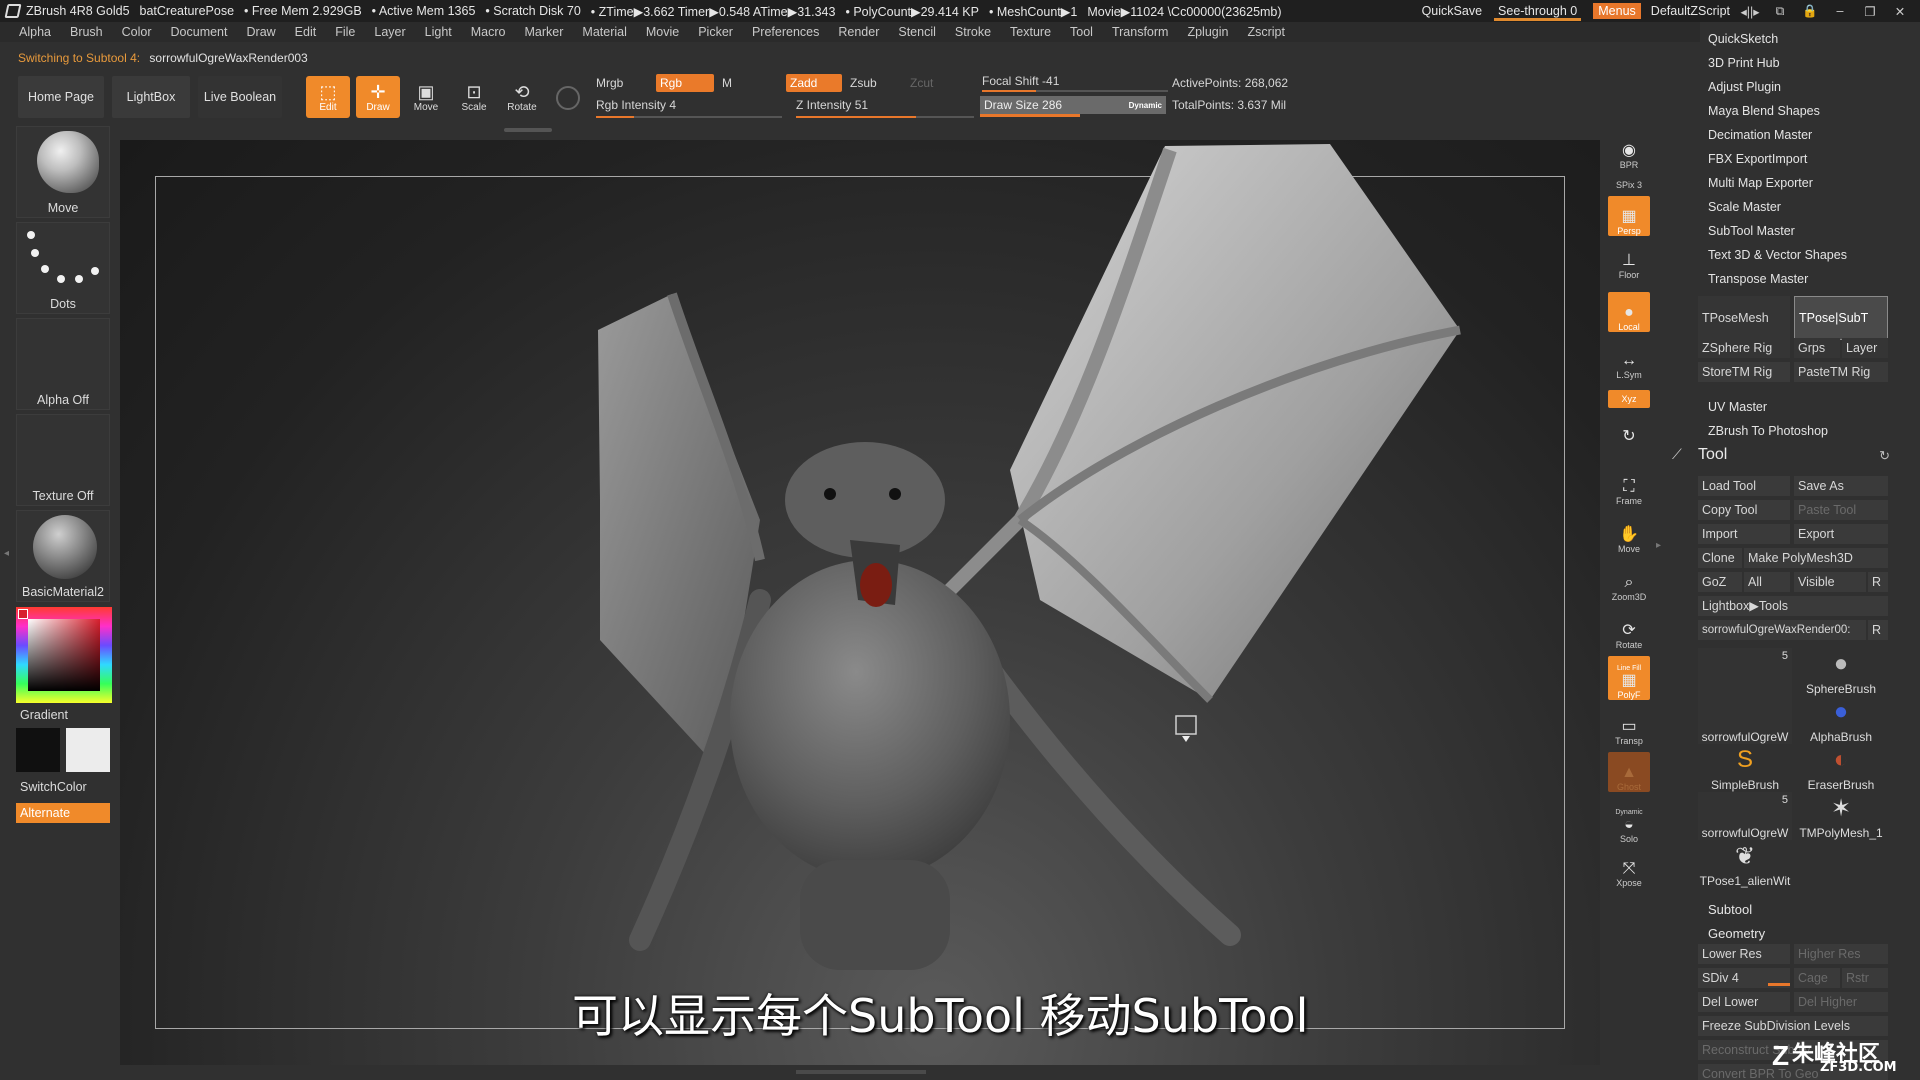 This screenshot has width=1920, height=1080. Describe the element at coordinates (1767, 582) in the screenshot. I see `goz-all-button: All` at that location.